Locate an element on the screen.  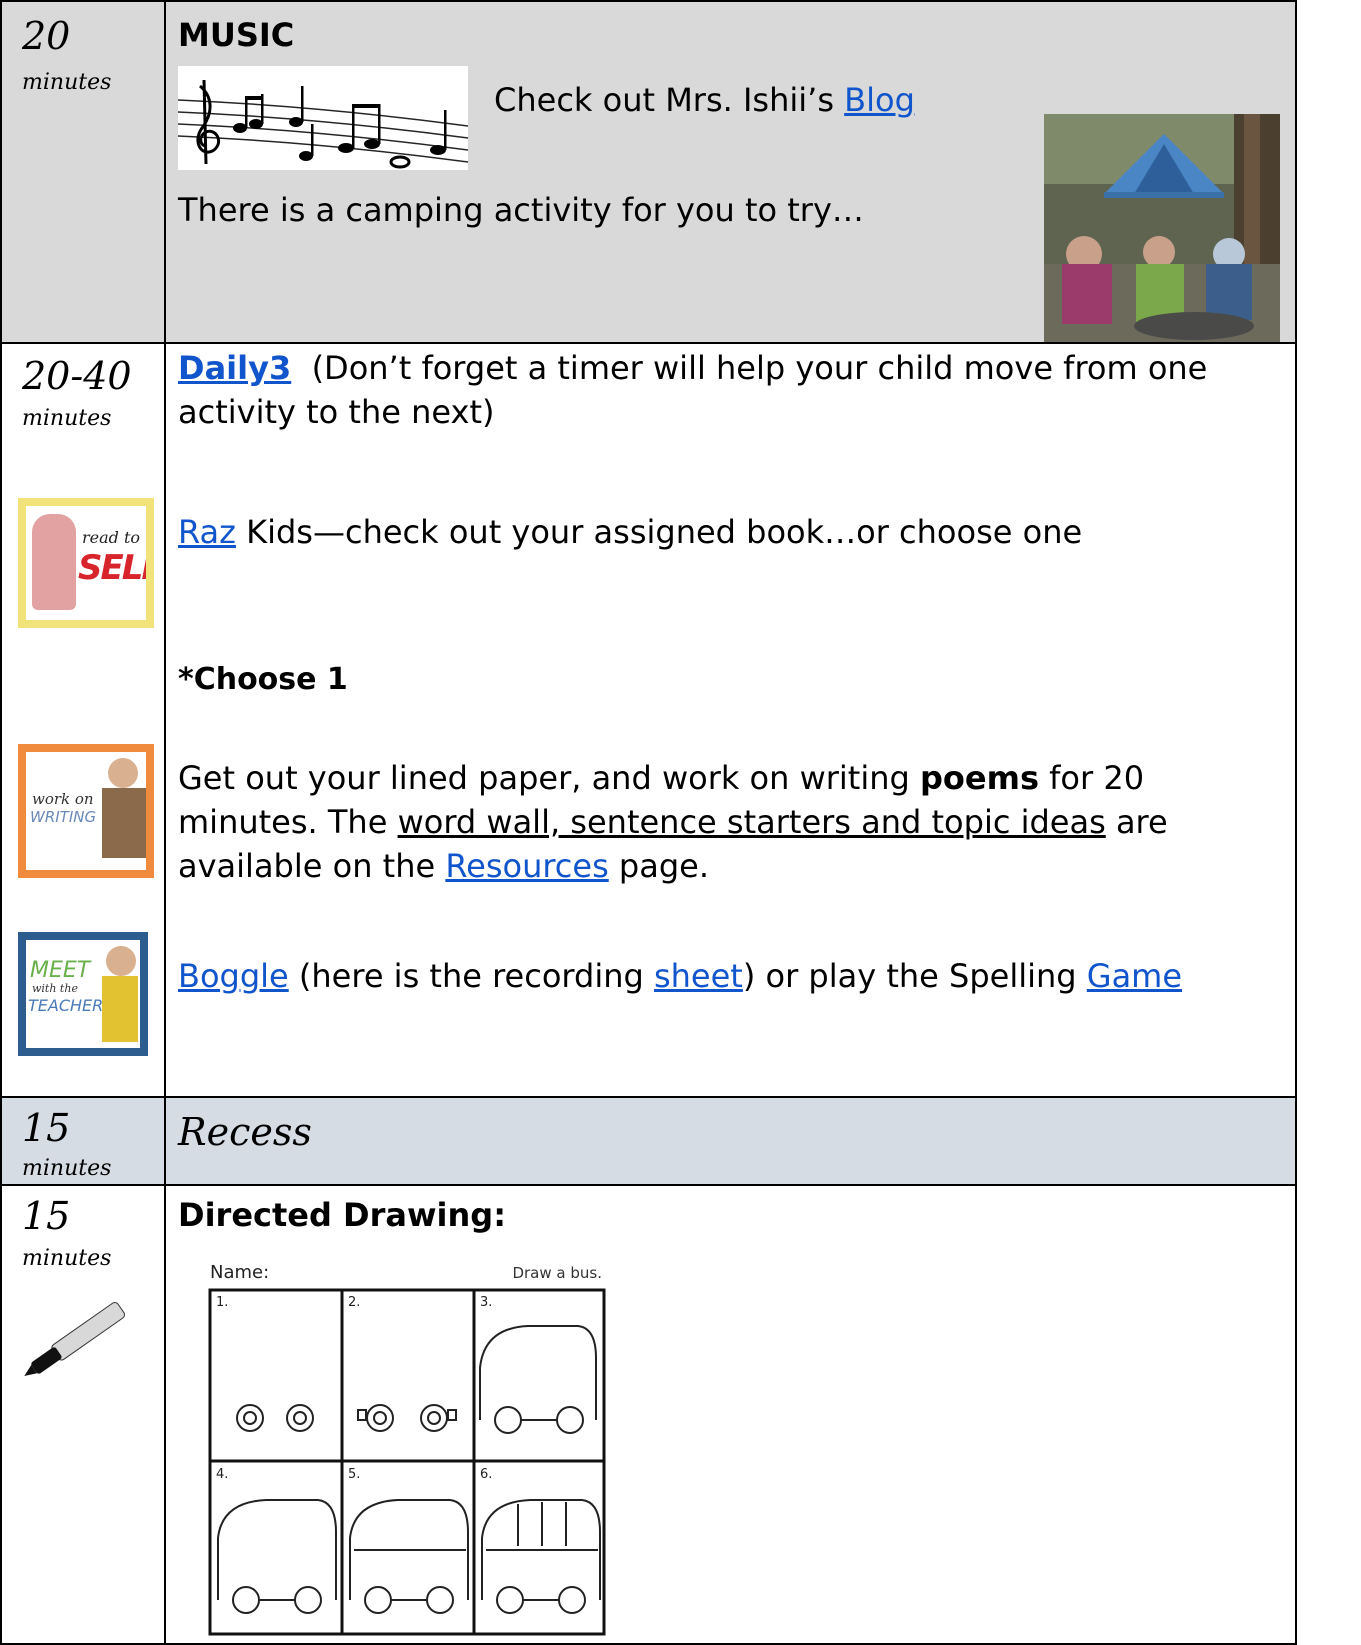
work-on-writing-label-1: work on is located at coordinates (63, 799).